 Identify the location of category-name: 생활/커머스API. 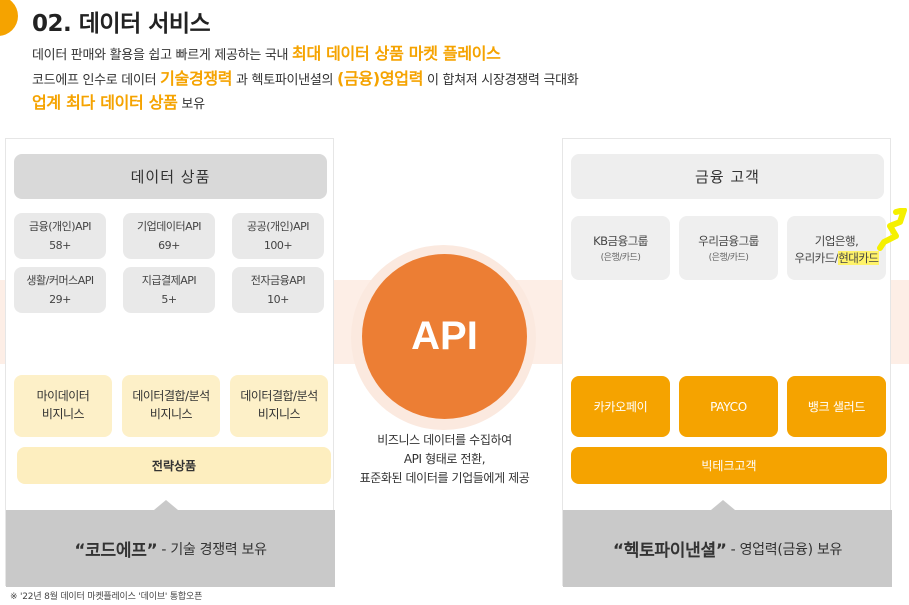
(60, 280).